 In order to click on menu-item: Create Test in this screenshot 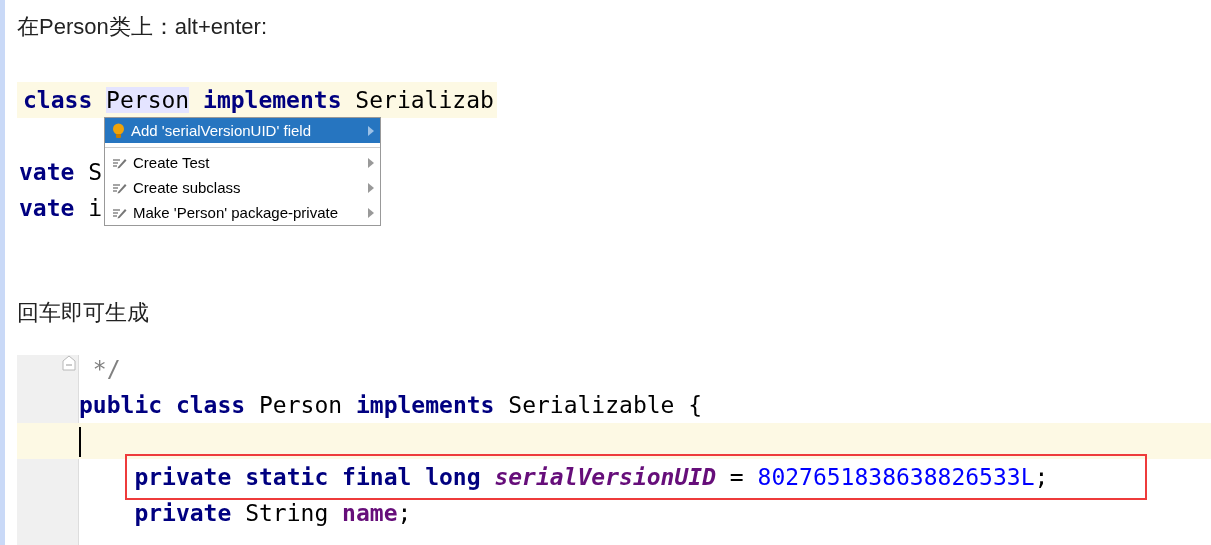, I will do `click(242, 162)`.